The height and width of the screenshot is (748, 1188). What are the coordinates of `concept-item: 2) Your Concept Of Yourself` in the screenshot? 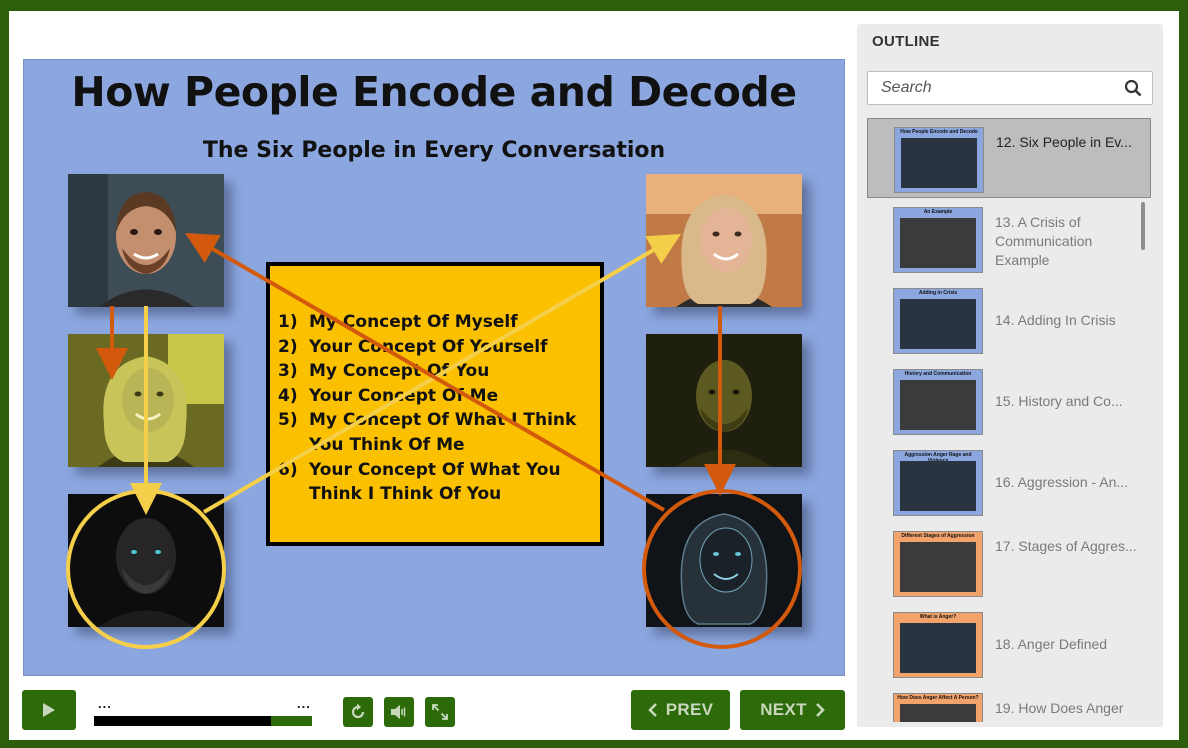 It's located at (438, 347).